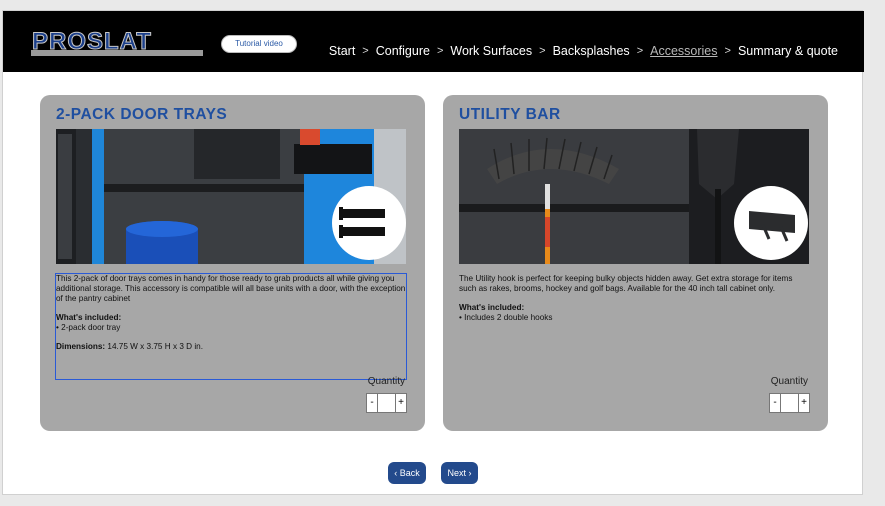 This screenshot has height=506, width=885. I want to click on logo-text: PROSLAT, so click(92, 41).